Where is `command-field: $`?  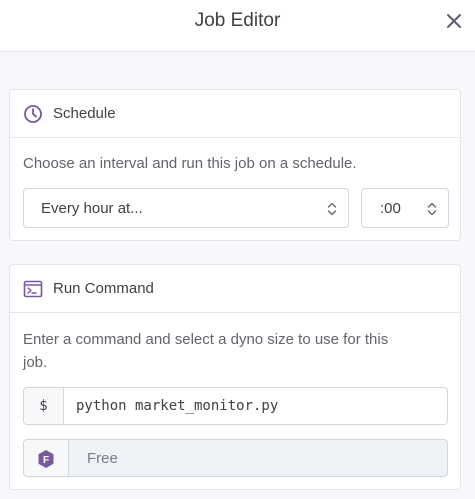 command-field: $ is located at coordinates (235, 406).